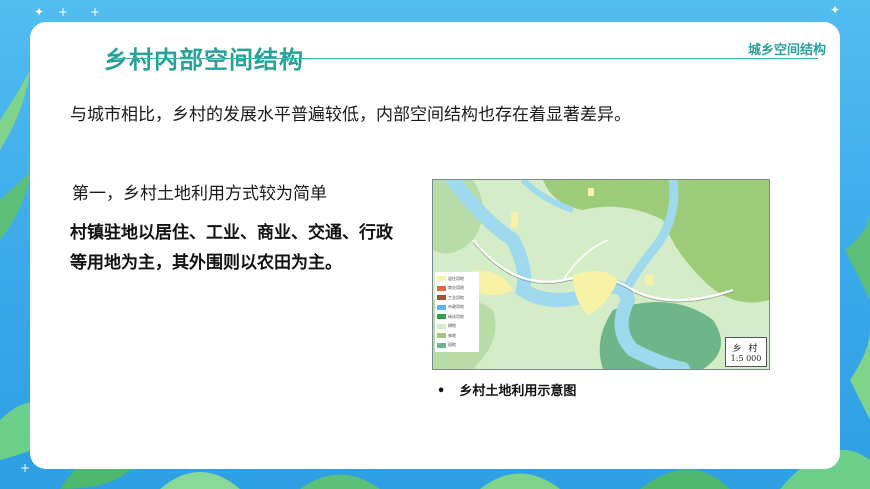 The height and width of the screenshot is (489, 870). I want to click on legend-label: 园地, so click(452, 345).